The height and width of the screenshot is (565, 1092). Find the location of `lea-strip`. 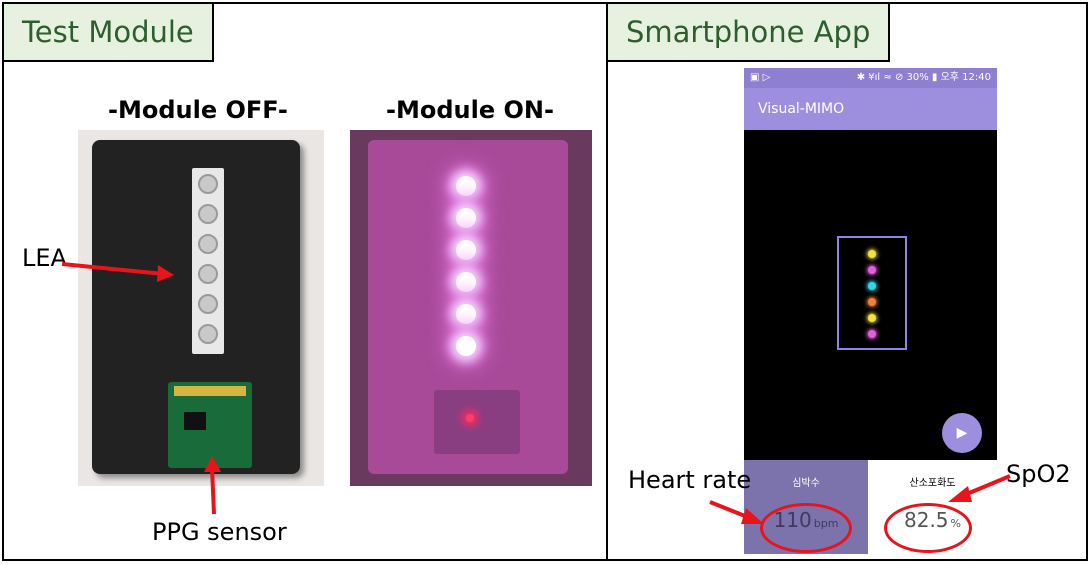

lea-strip is located at coordinates (208, 261).